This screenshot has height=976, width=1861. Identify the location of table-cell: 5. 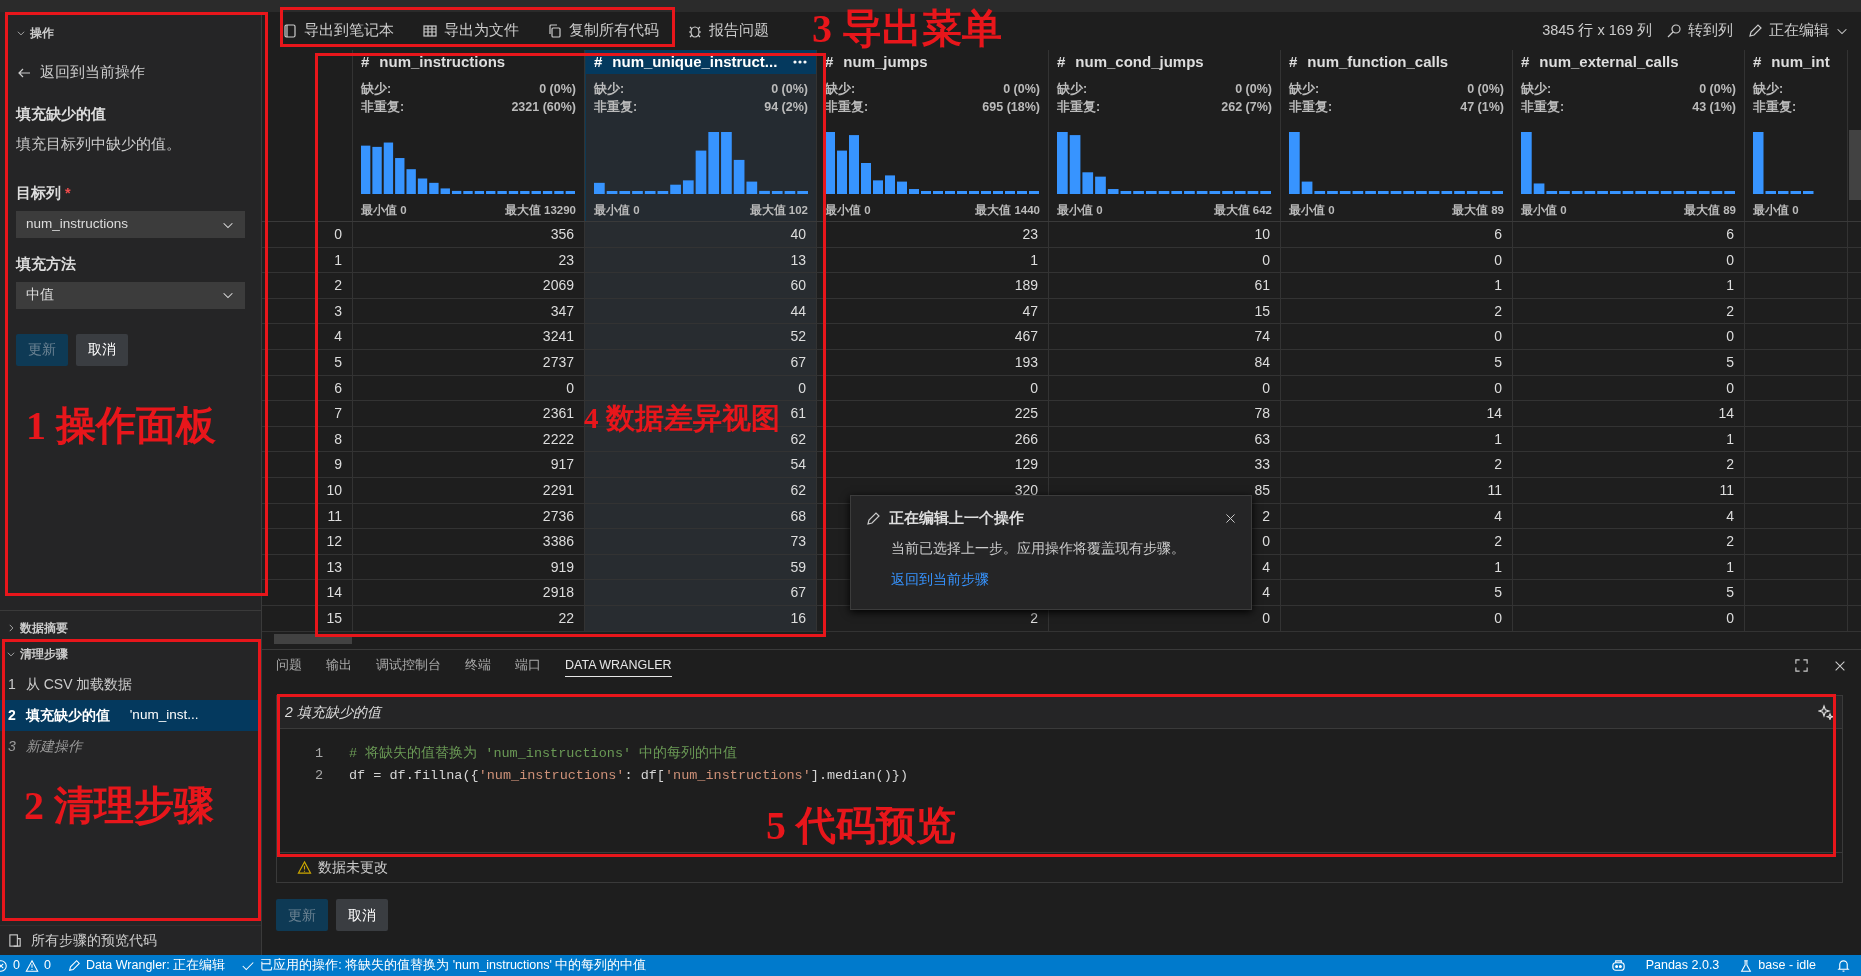
(1629, 362).